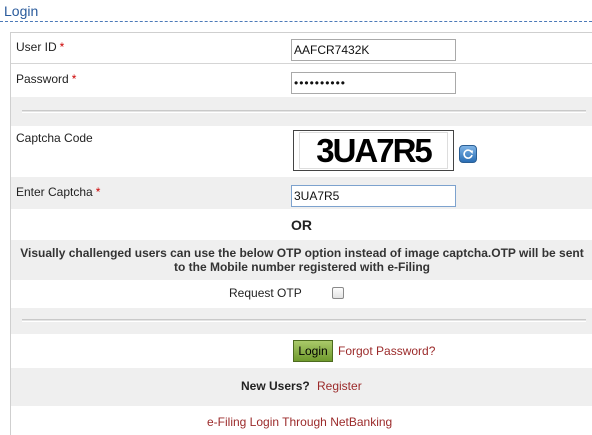 Image resolution: width=592 pixels, height=435 pixels. Describe the element at coordinates (313, 351) in the screenshot. I see `login-button: Login` at that location.